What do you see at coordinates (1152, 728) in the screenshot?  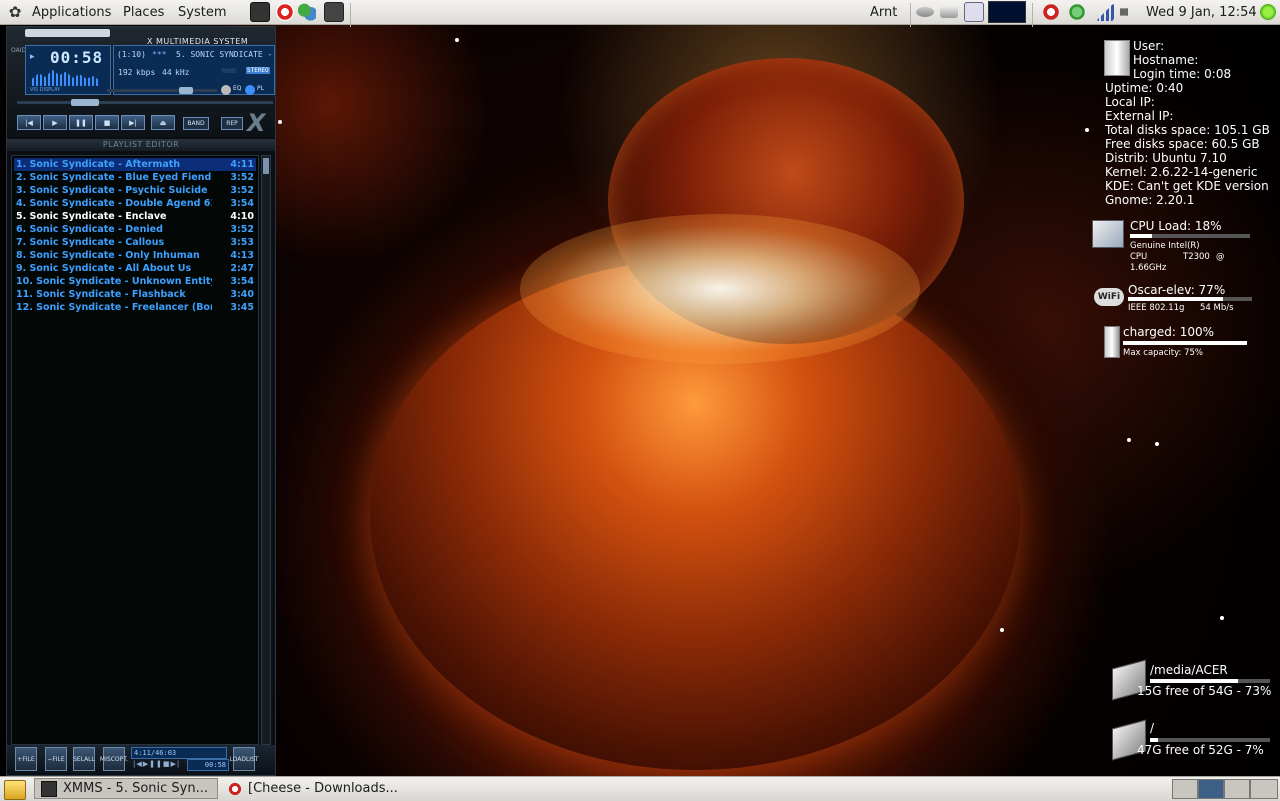 I see `conky-disk2-name: /` at bounding box center [1152, 728].